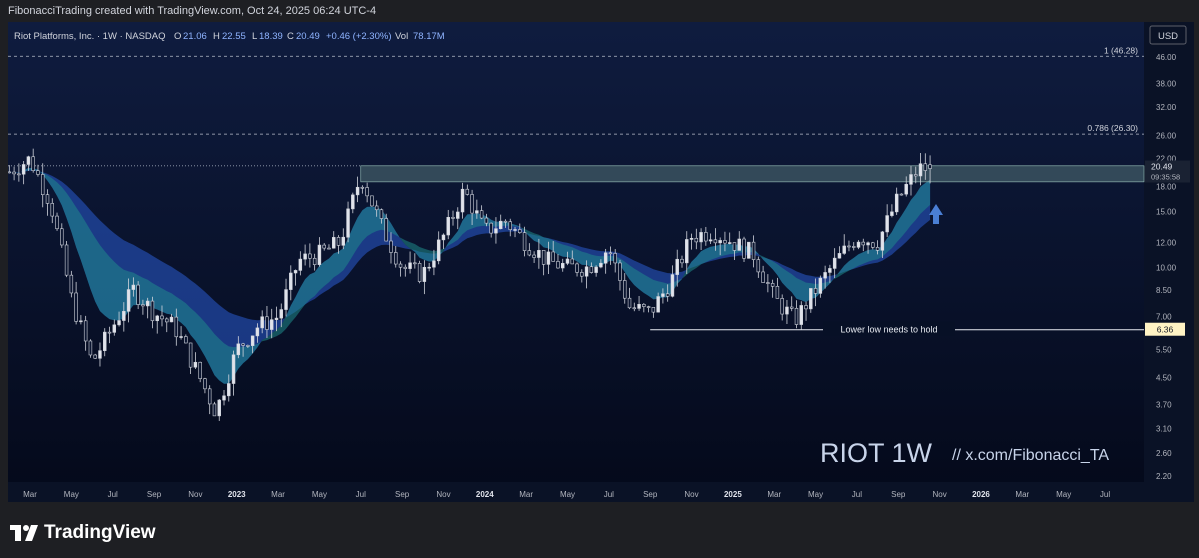 The width and height of the screenshot is (1199, 558). Describe the element at coordinates (1166, 212) in the screenshot. I see `price-tick-label: 15.00` at that location.